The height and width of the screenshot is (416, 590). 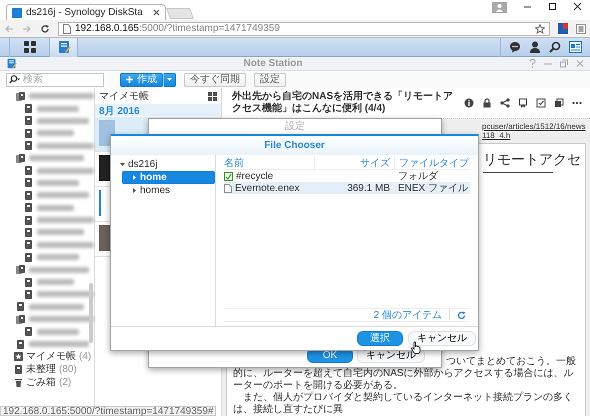 What do you see at coordinates (368, 188) in the screenshot?
I see `file-size: 369.1 MB` at bounding box center [368, 188].